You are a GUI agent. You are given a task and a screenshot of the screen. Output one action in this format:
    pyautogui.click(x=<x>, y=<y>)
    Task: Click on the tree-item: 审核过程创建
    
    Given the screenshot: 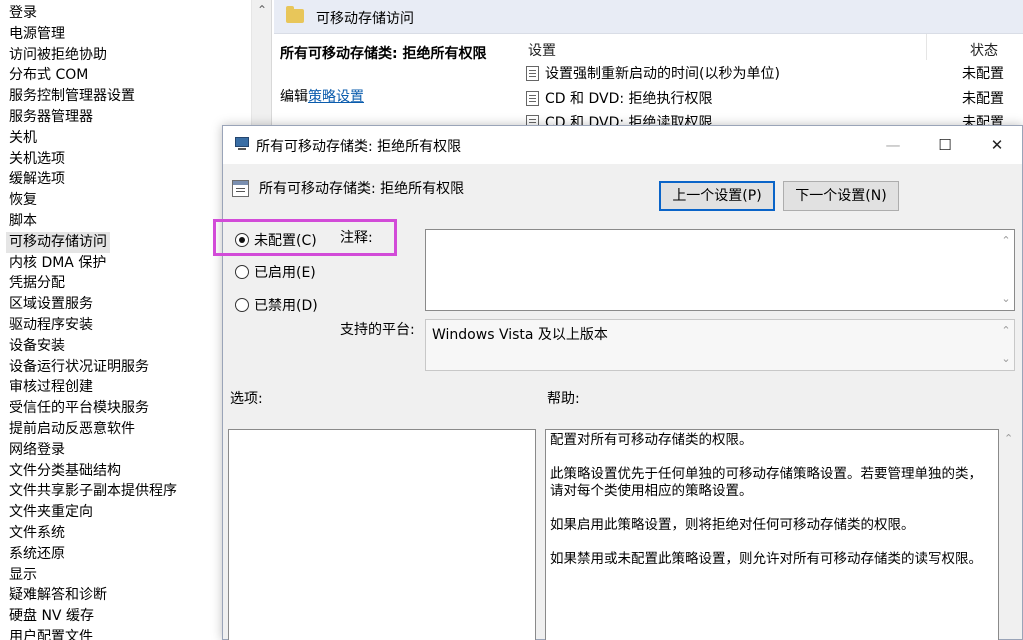 What is the action you would take?
    pyautogui.click(x=51, y=387)
    